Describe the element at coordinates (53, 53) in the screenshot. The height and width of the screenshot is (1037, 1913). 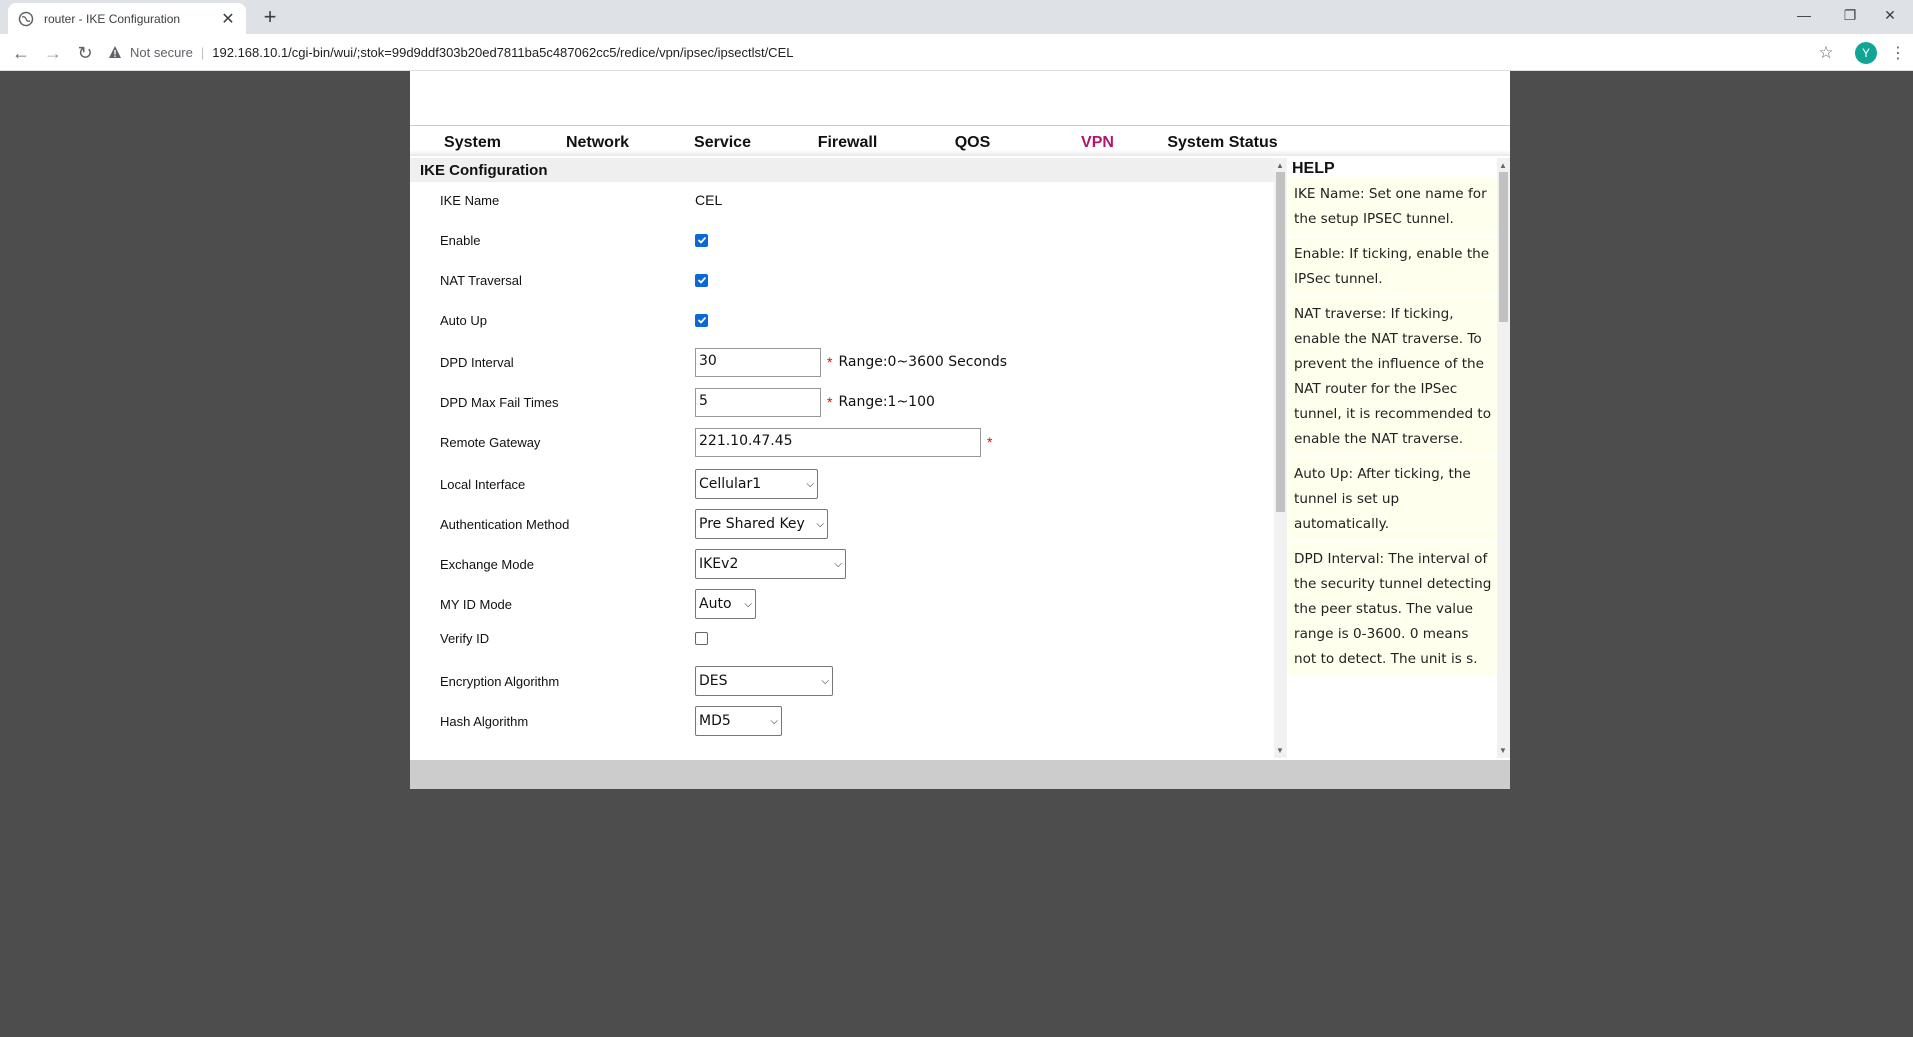
I see `forward-icon: →` at that location.